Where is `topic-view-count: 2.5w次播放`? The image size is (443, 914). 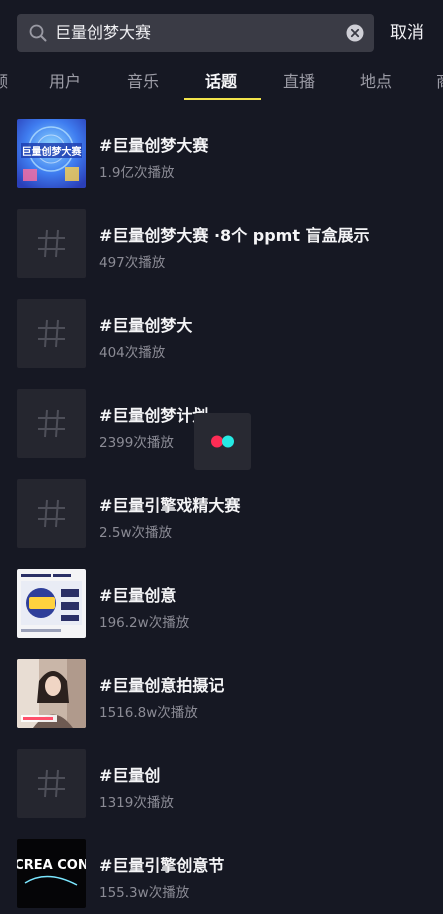
topic-view-count: 2.5w次播放 is located at coordinates (136, 533).